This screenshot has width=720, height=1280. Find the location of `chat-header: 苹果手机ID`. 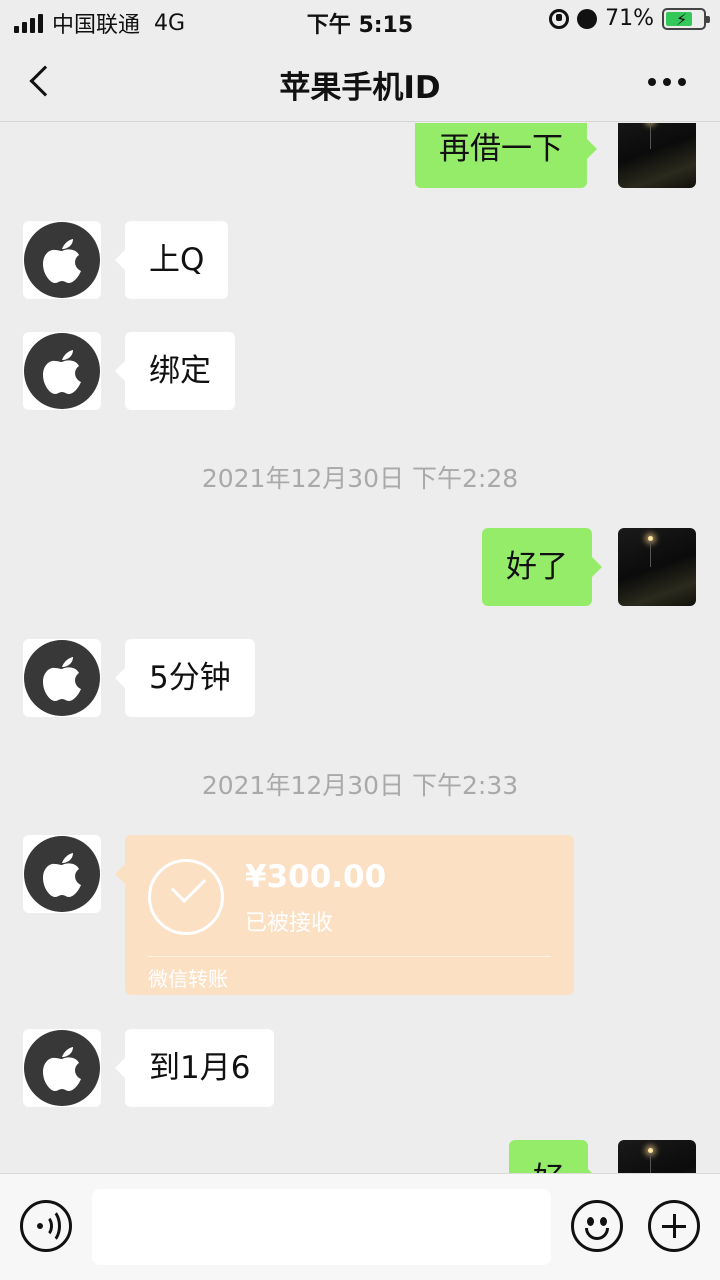

chat-header: 苹果手机ID is located at coordinates (360, 81).